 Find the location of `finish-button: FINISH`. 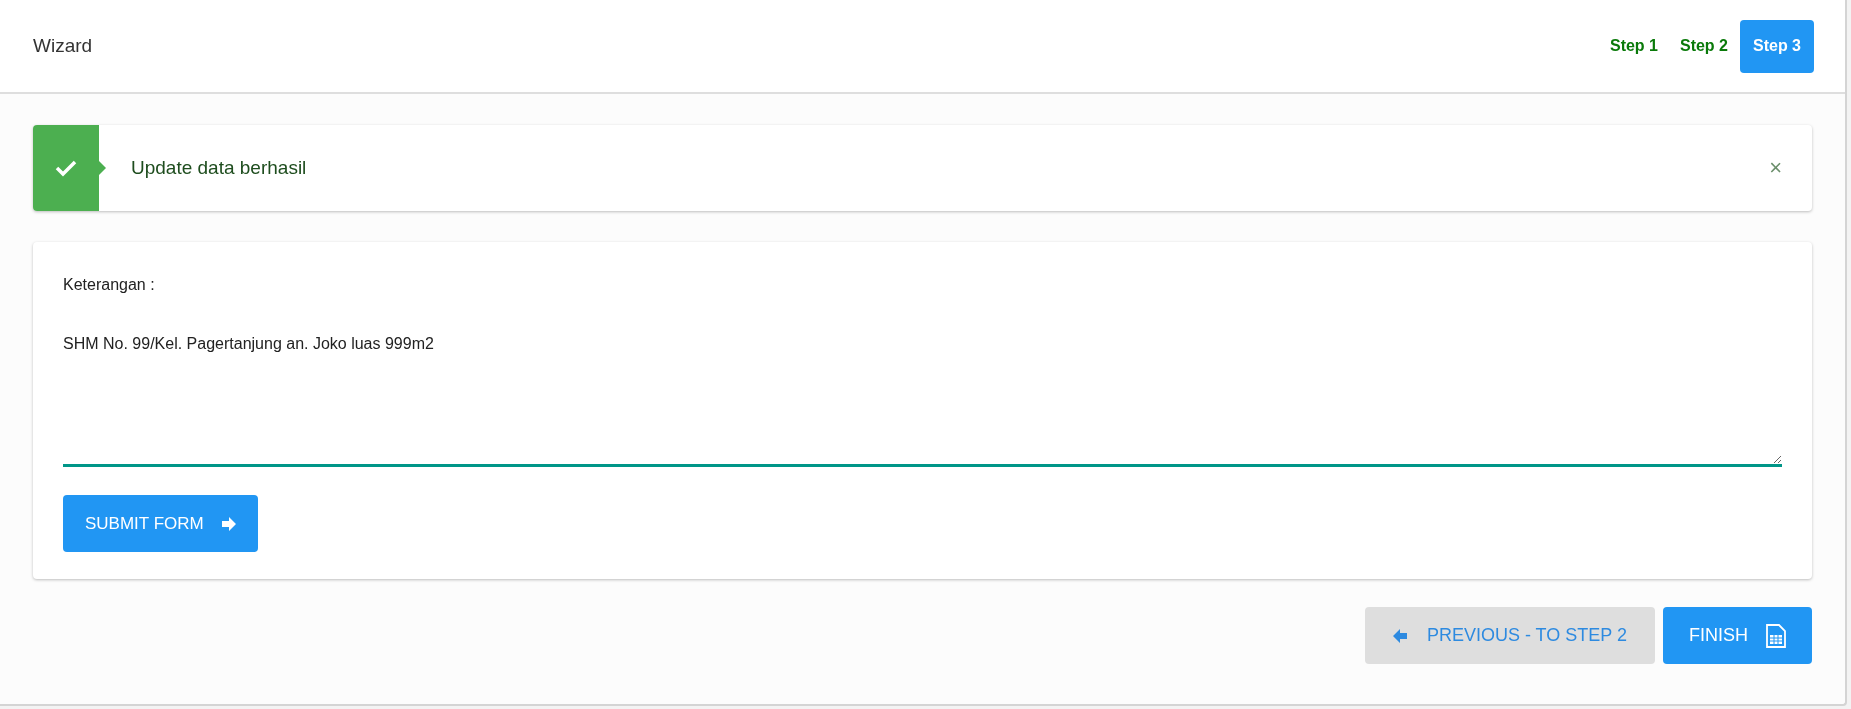

finish-button: FINISH is located at coordinates (1737, 635).